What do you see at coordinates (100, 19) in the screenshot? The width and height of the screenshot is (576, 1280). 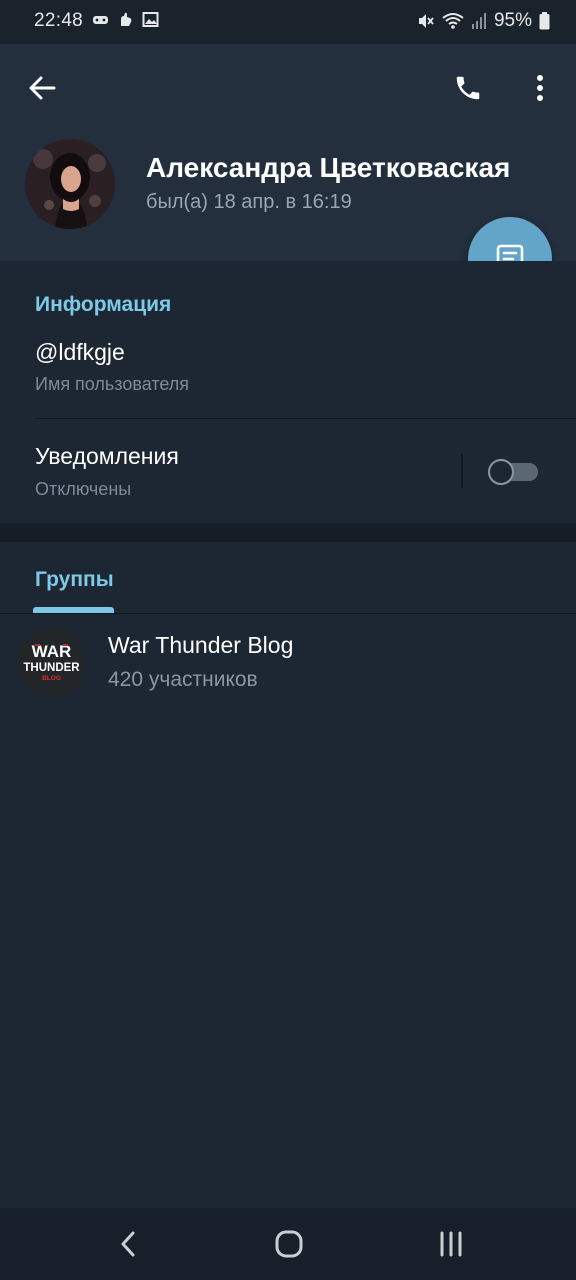 I see `gamepad-icon` at bounding box center [100, 19].